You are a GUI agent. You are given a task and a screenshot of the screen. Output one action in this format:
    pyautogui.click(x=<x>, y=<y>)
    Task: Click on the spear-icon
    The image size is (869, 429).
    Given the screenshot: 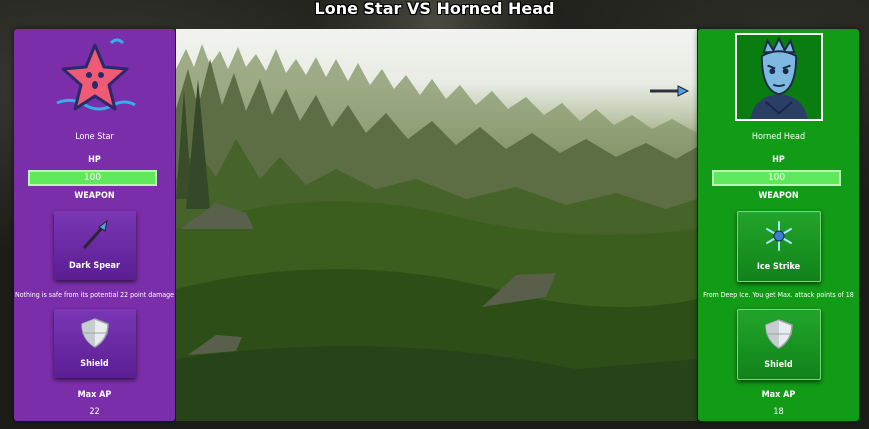 What is the action you would take?
    pyautogui.click(x=95, y=234)
    